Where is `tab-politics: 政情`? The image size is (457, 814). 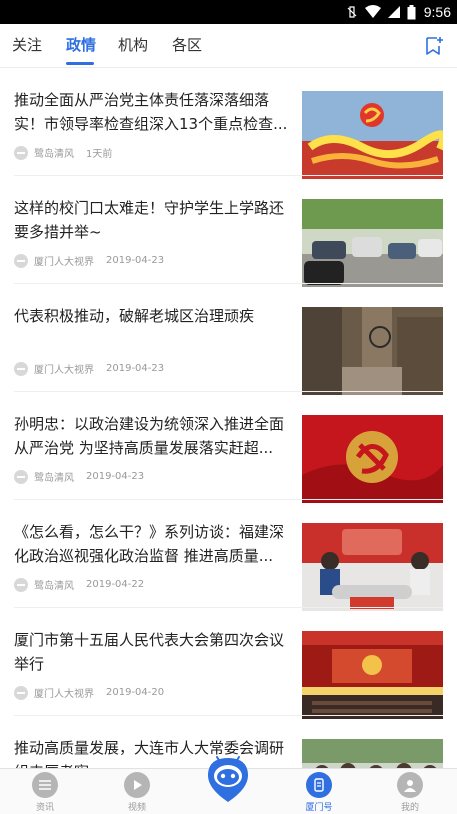 tab-politics: 政情 is located at coordinates (81, 45).